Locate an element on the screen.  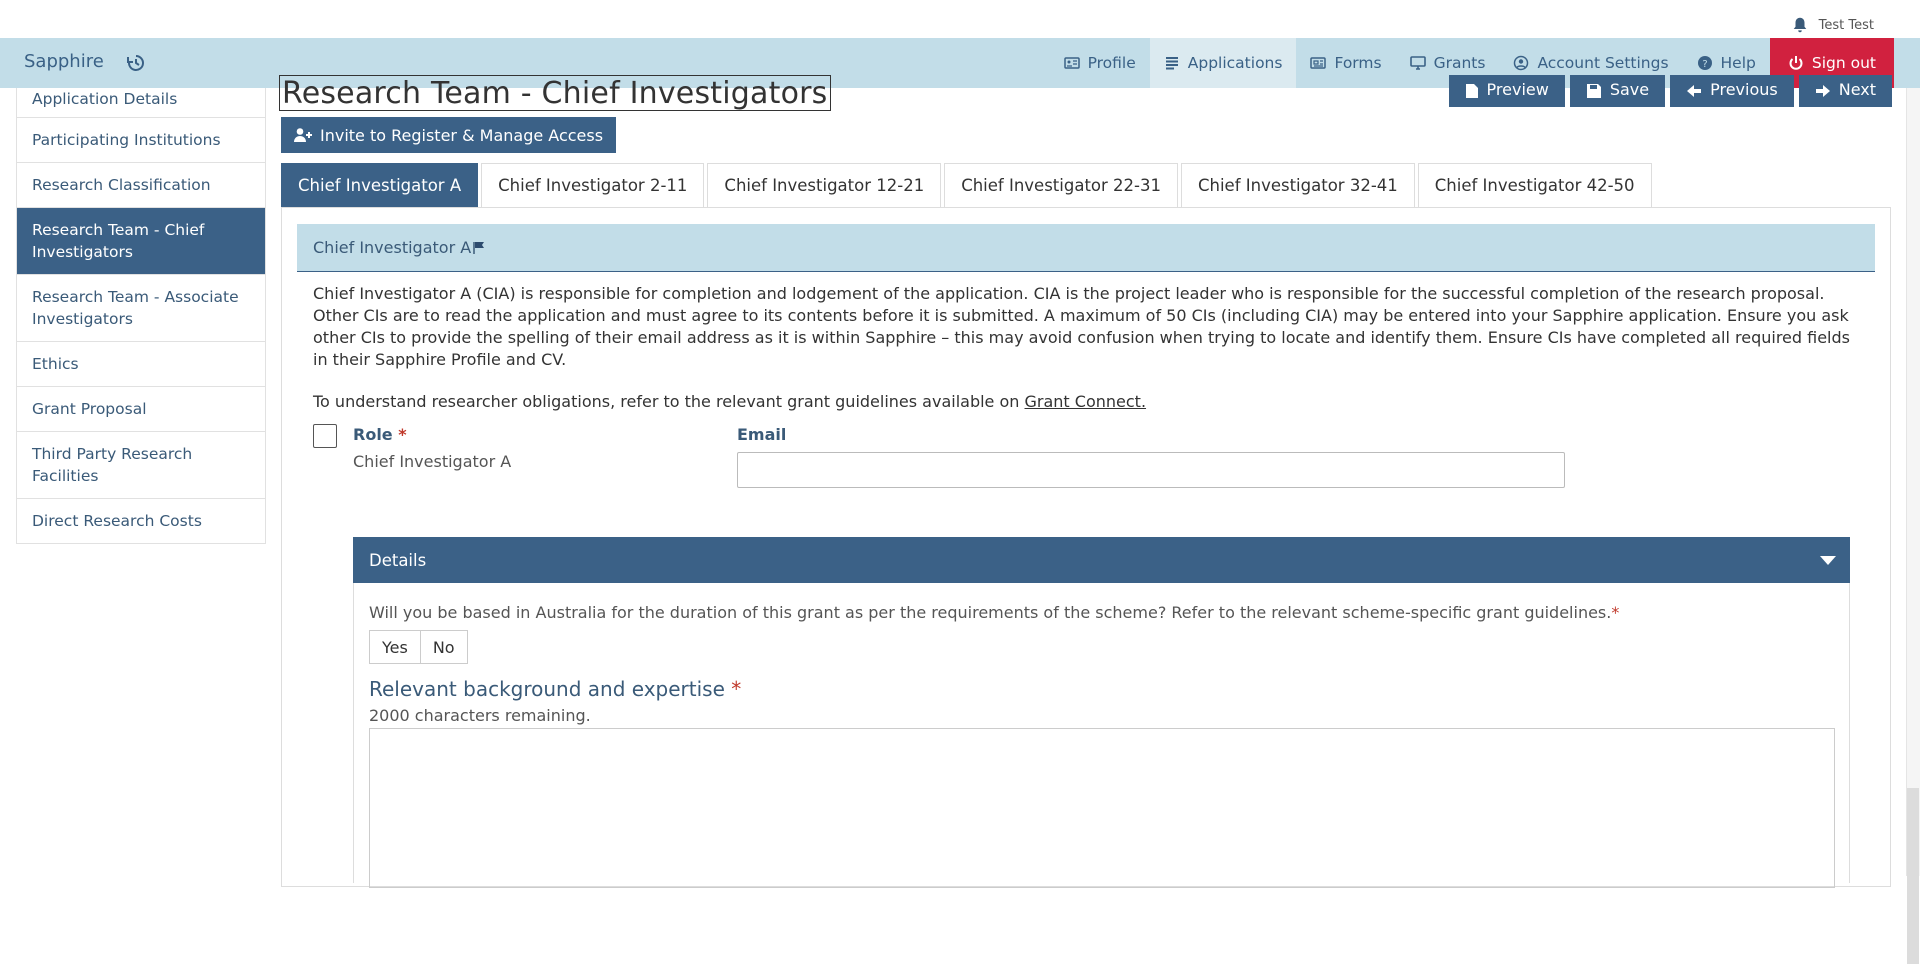
user-bar: Test Test is located at coordinates (960, 19).